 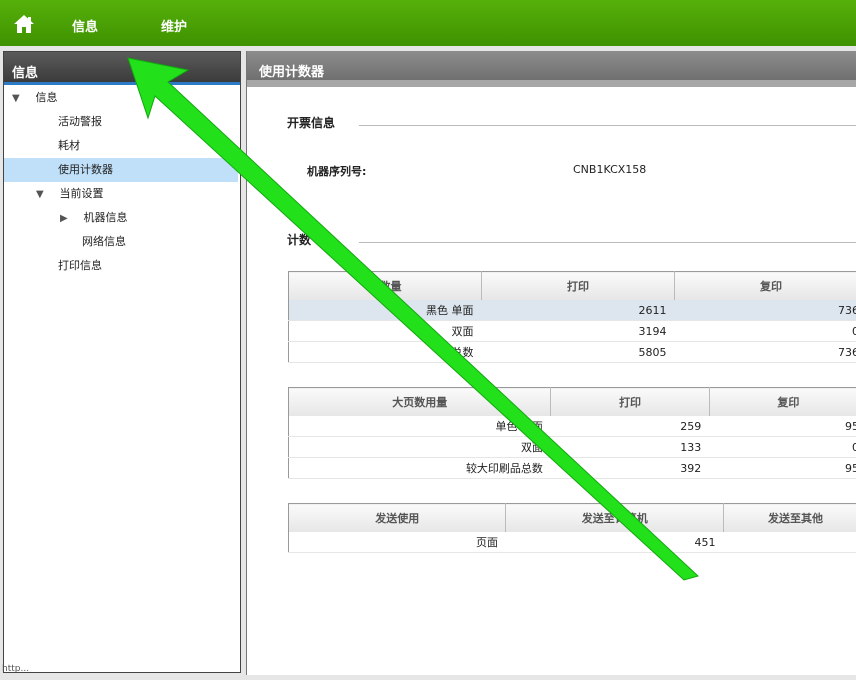 What do you see at coordinates (311, 123) in the screenshot?
I see `billing-section-title: 开票信息` at bounding box center [311, 123].